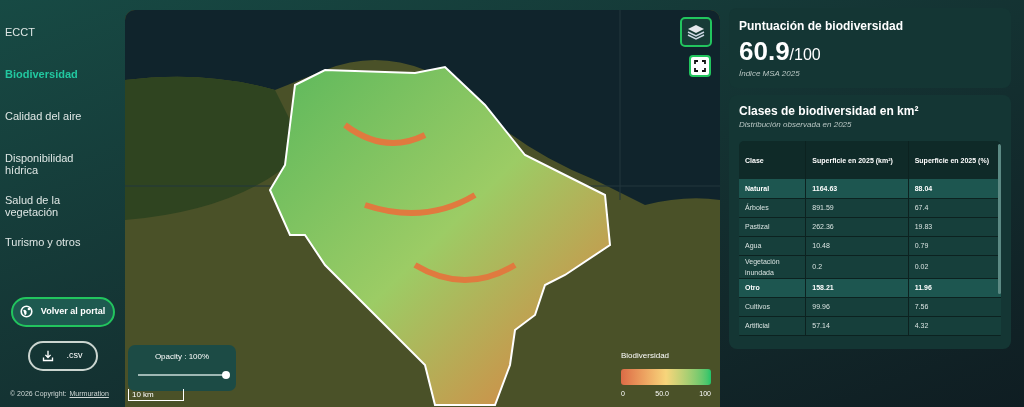 The image size is (1024, 407). I want to click on sidebar-item: ECCT, so click(51, 47).